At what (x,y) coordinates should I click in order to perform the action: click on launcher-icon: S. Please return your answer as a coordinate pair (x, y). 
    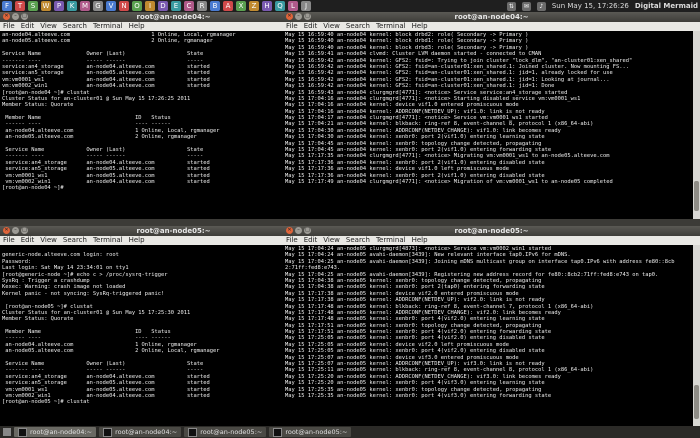
    Looking at the image, I should click on (33, 6).